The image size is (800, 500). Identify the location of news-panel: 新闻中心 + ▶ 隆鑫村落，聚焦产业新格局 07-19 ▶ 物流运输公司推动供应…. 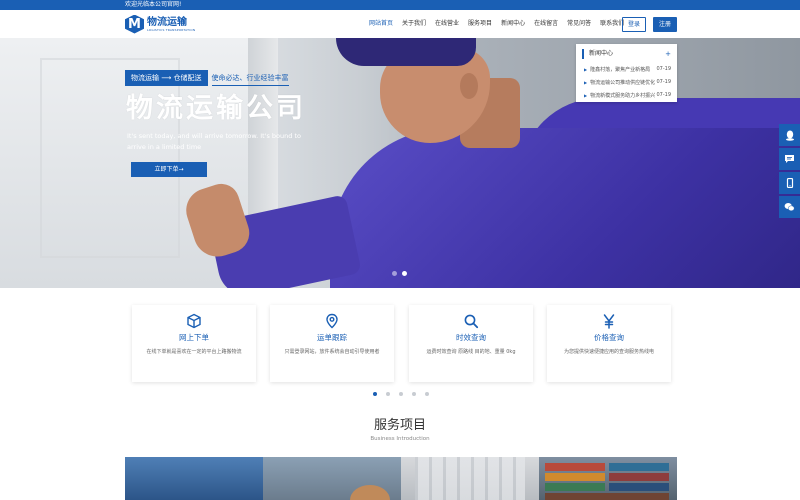
(626, 73).